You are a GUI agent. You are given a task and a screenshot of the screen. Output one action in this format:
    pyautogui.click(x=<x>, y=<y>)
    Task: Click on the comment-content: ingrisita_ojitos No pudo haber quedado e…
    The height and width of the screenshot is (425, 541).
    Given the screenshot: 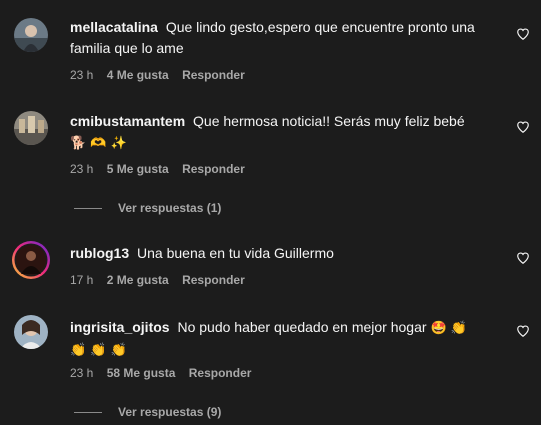 What is the action you would take?
    pyautogui.click(x=285, y=339)
    